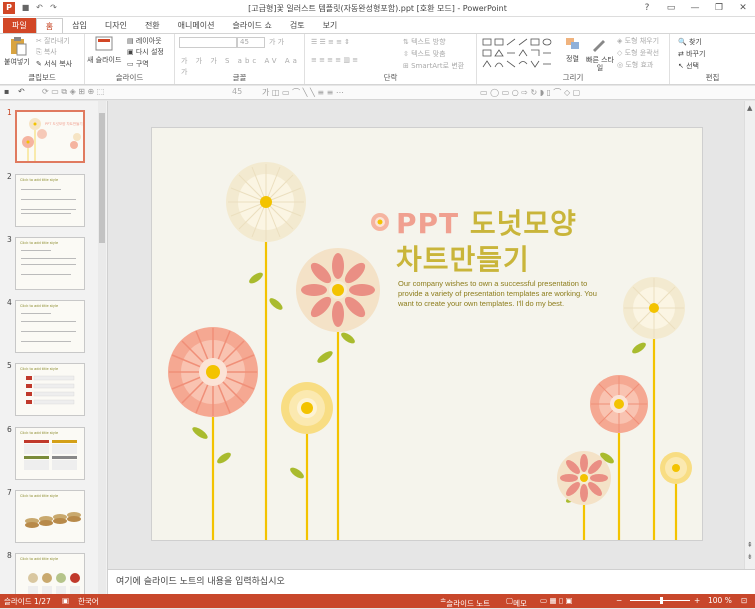 The image size is (755, 609). What do you see at coordinates (431, 581) in the screenshot?
I see `notes-pane: 여기에 슬라이드 노트의 내용을 입력하십시오` at bounding box center [431, 581].